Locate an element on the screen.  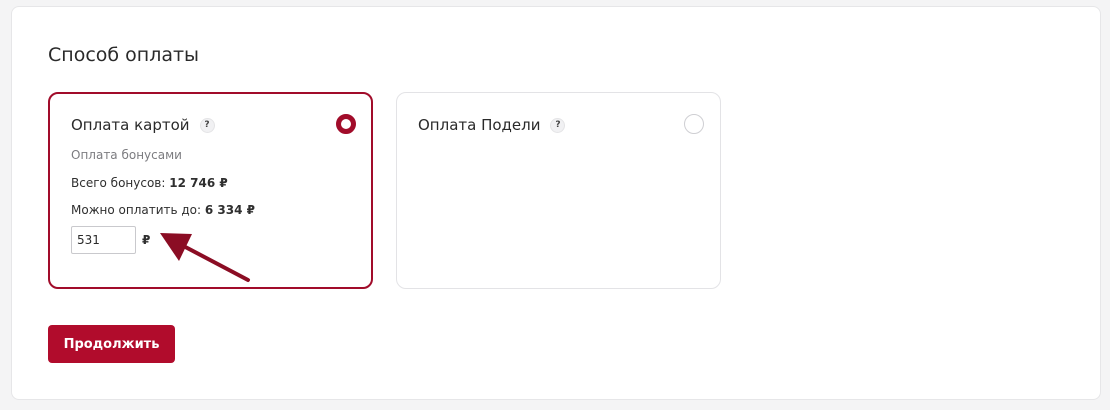
payment-option-card-header: Оплата картой ? is located at coordinates (143, 125).